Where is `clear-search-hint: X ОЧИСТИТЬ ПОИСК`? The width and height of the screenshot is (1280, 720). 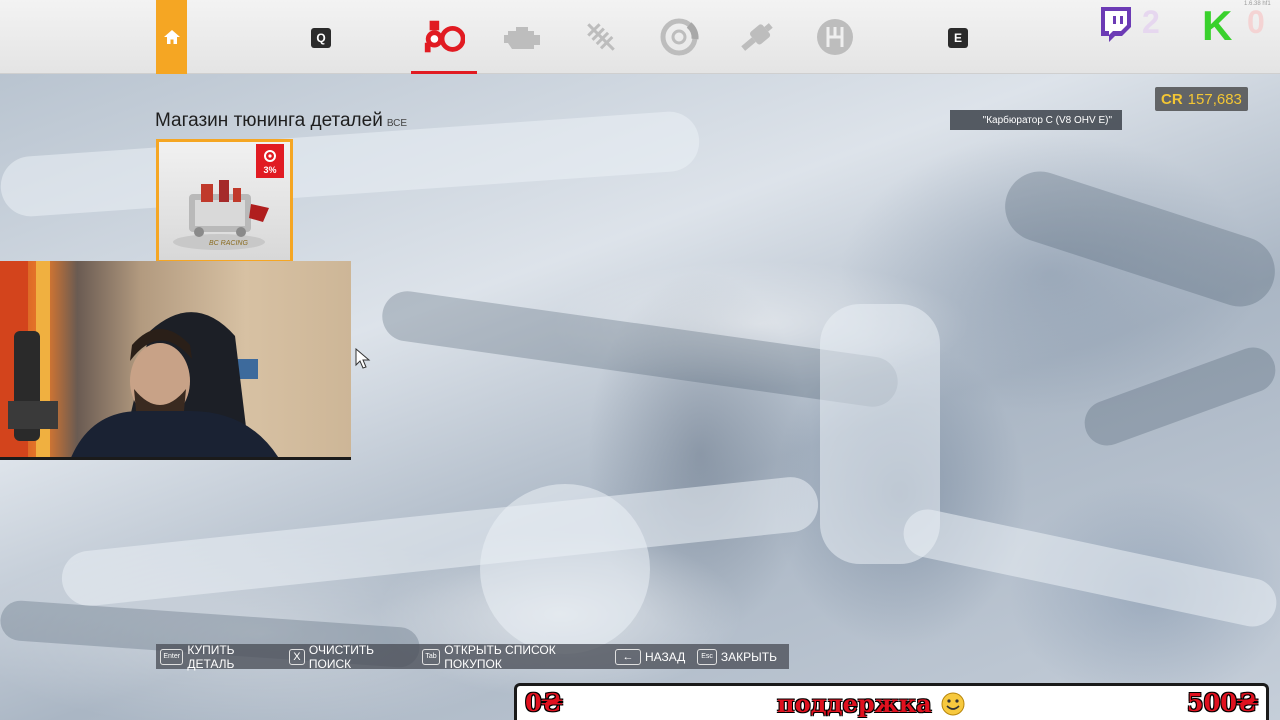 clear-search-hint: X ОЧИСТИТЬ ПОИСК is located at coordinates (349, 656).